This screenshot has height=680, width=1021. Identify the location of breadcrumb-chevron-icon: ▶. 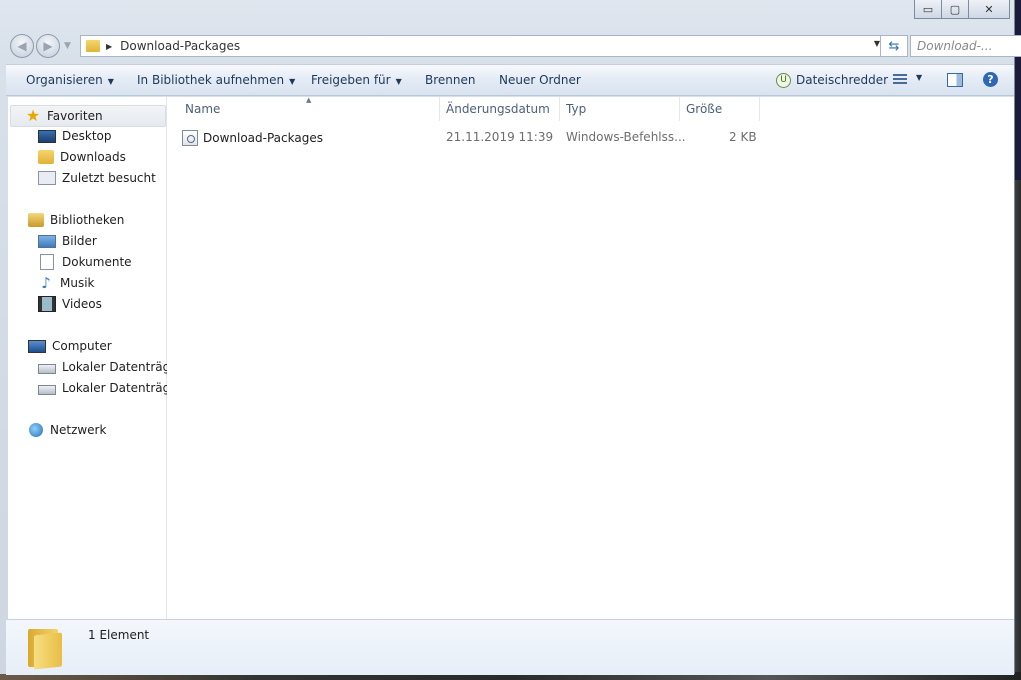
(109, 46).